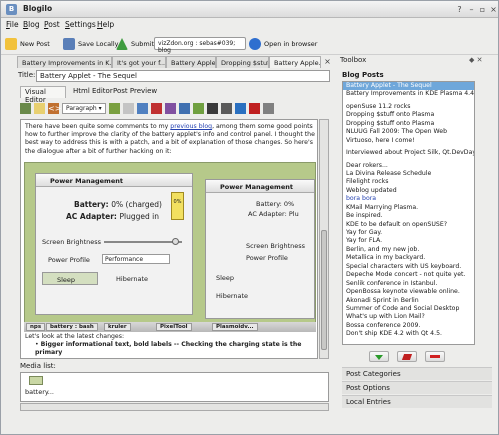 The width and height of the screenshot is (499, 435). What do you see at coordinates (408, 86) in the screenshot?
I see `list-item: Battery Applet - The Sequel` at bounding box center [408, 86].